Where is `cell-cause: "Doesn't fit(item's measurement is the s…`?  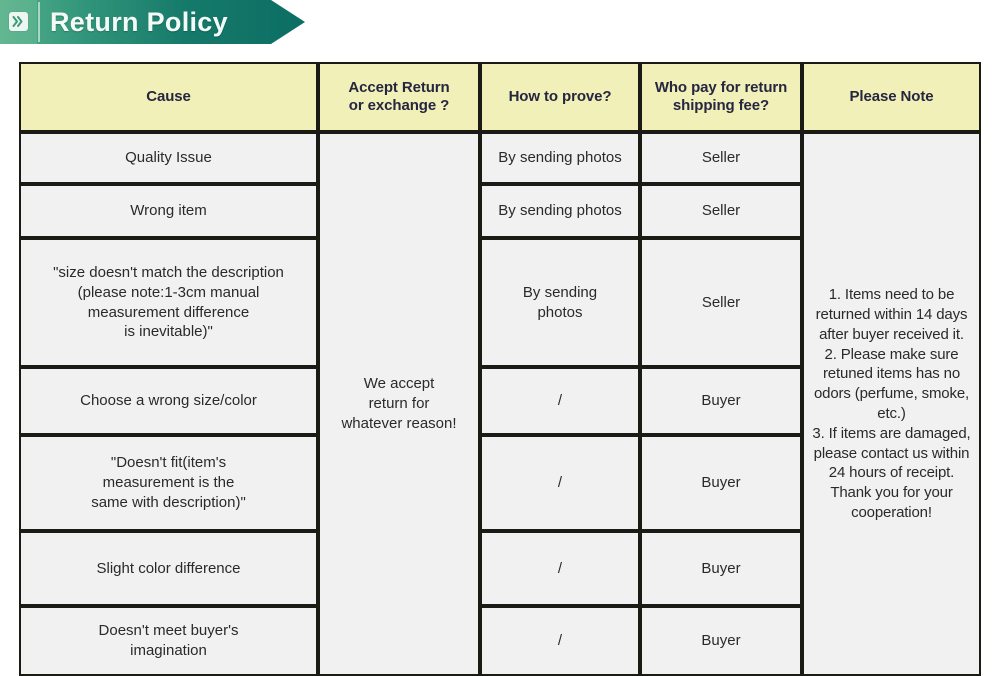 cell-cause: "Doesn't fit(item's measurement is the s… is located at coordinates (168, 483).